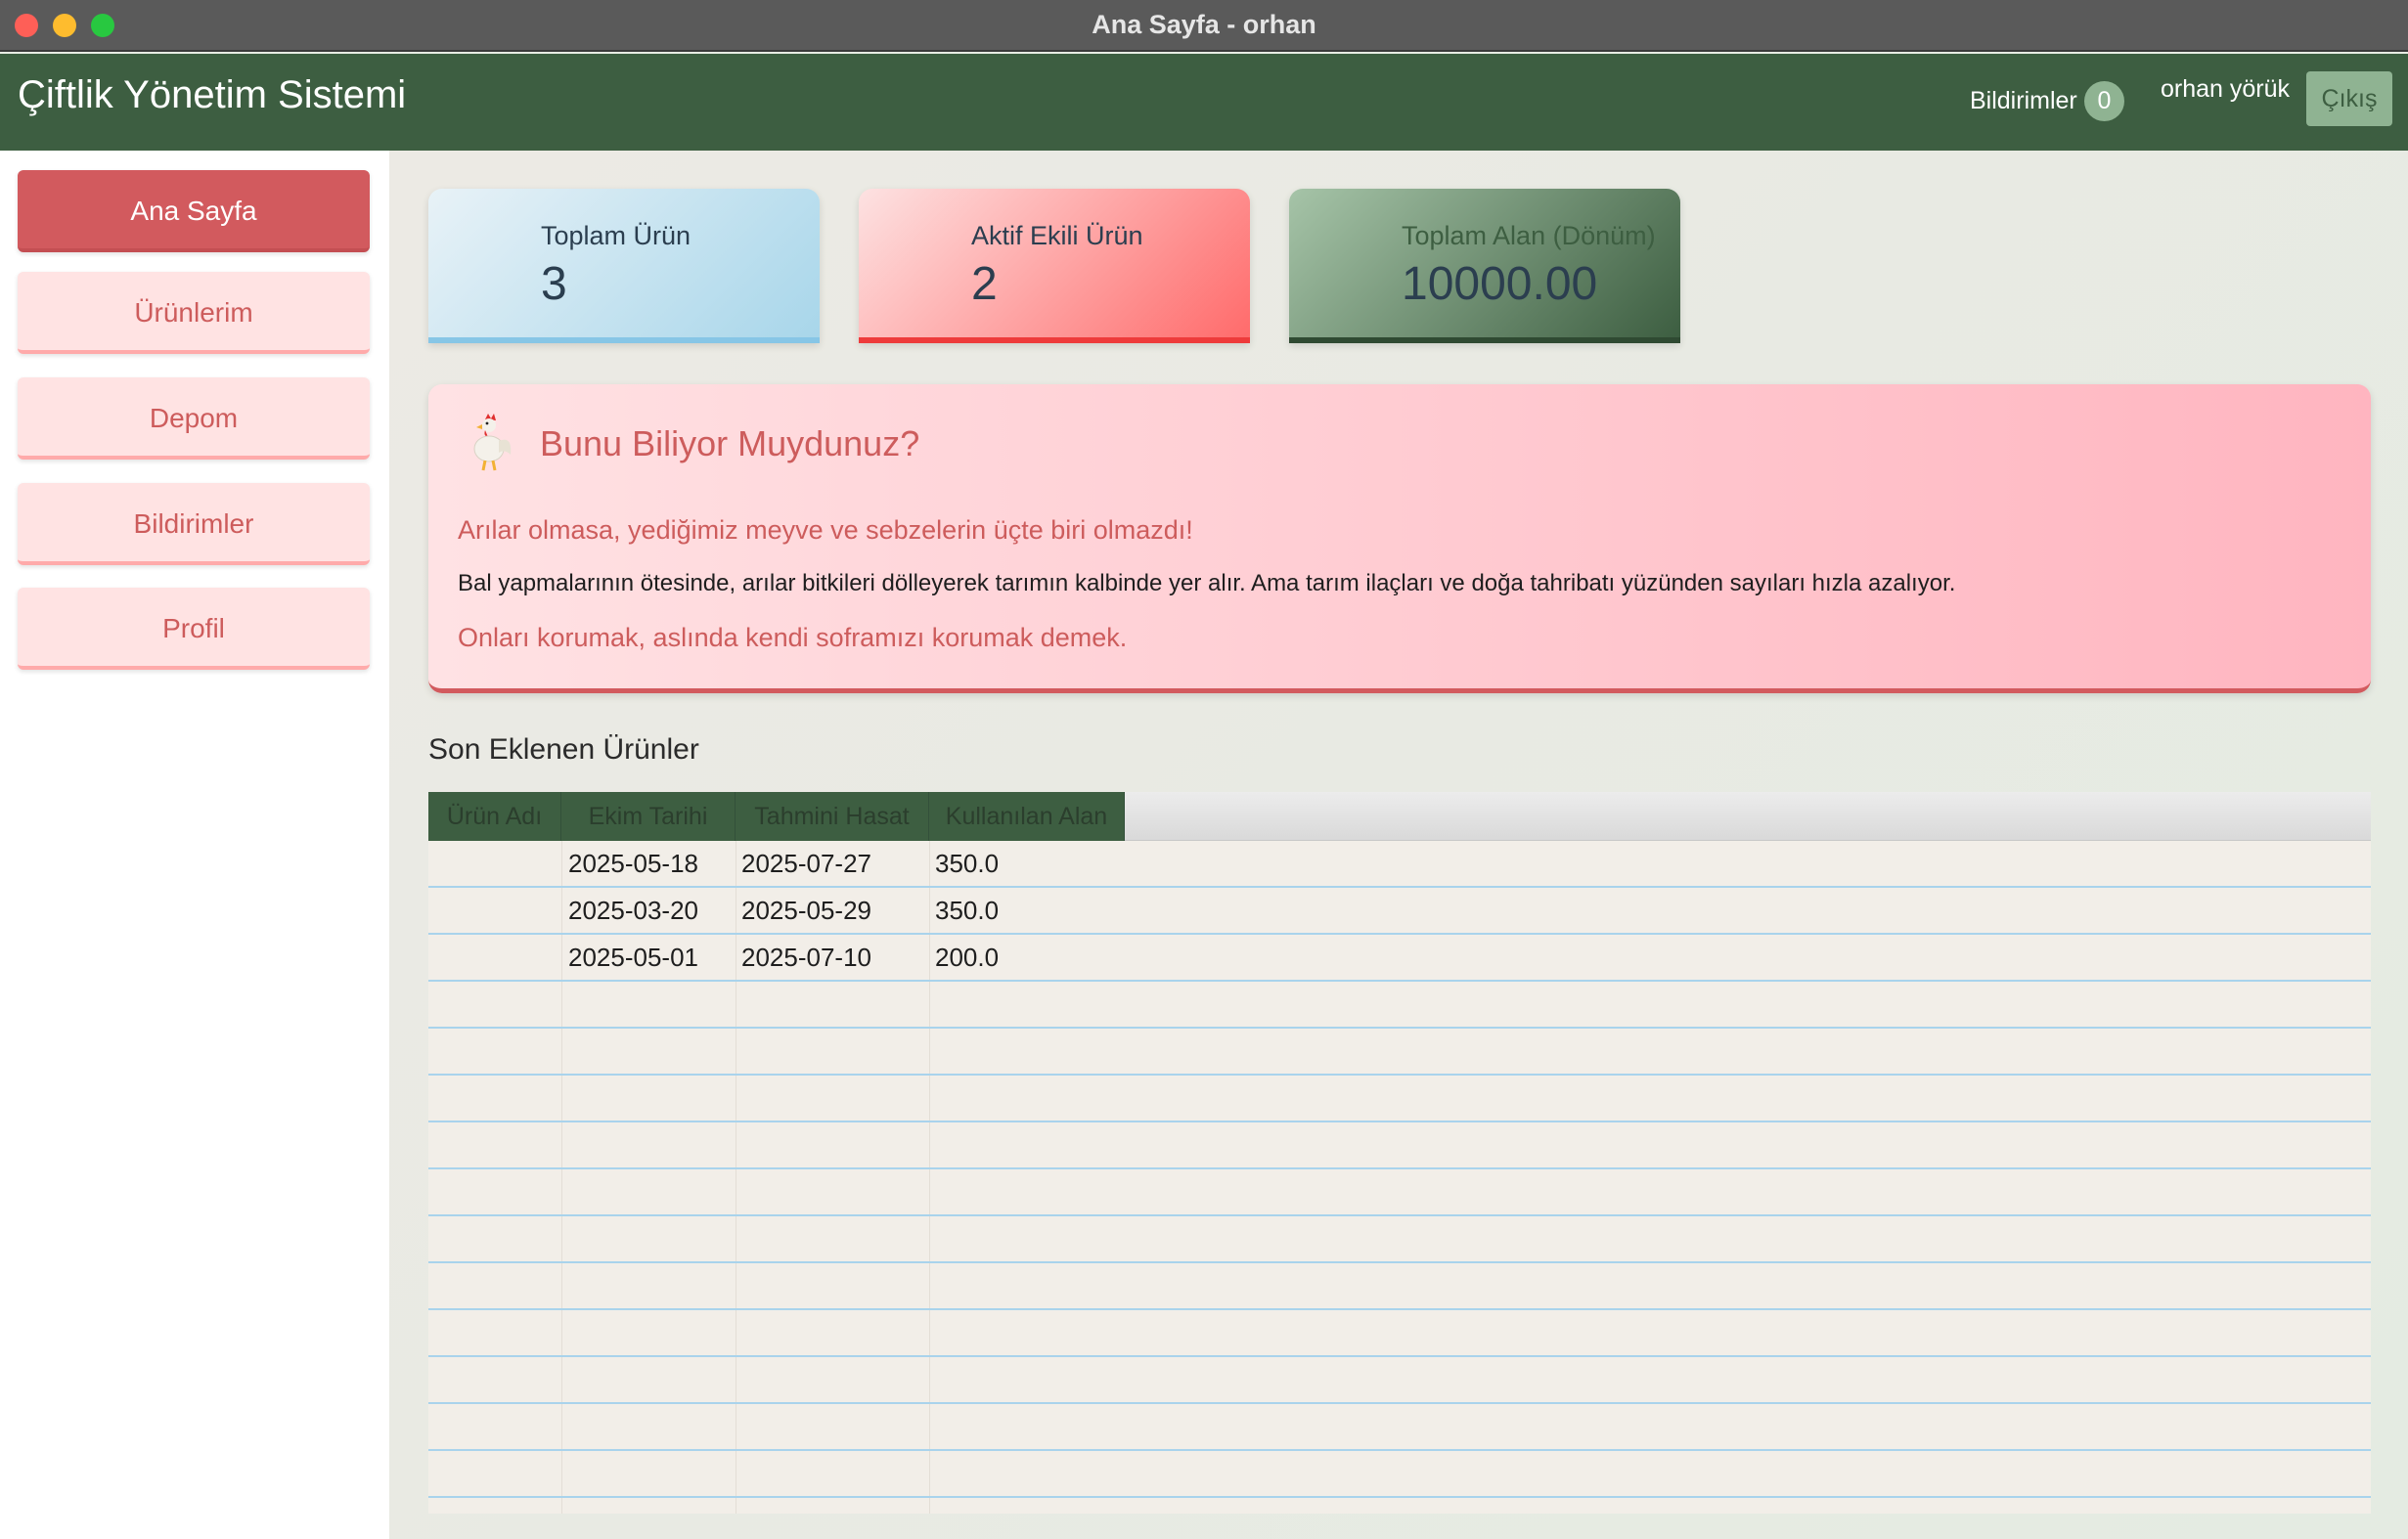 The height and width of the screenshot is (1539, 2408). I want to click on stat-card-total-area: Toplam Alan (Dönüm) 10000.00, so click(1484, 266).